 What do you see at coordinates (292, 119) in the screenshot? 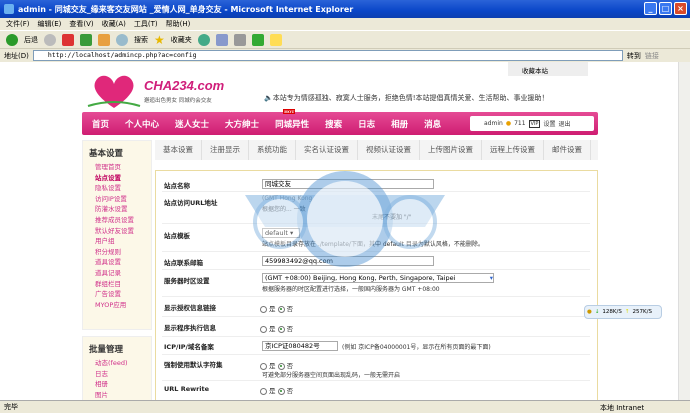
I see `nav-local: HOT 同城异性` at bounding box center [292, 119].